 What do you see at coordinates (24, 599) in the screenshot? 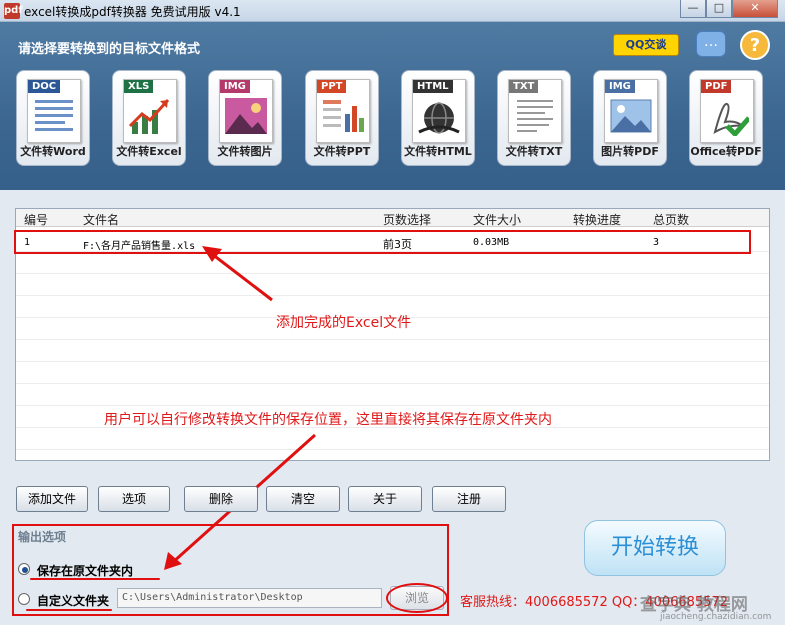
I see `radio-custom-folder` at bounding box center [24, 599].